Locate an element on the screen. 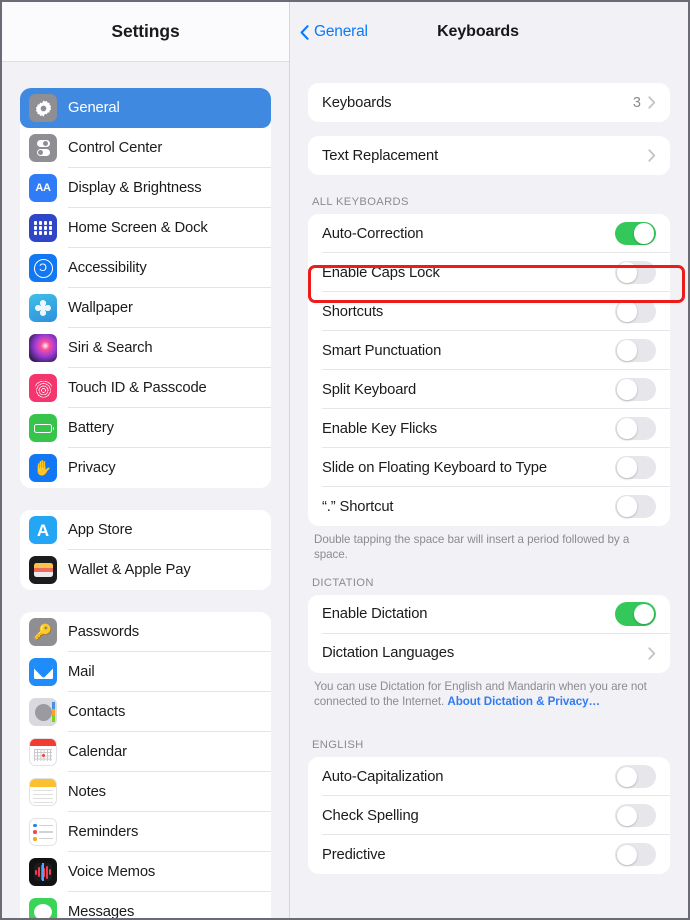  section-header-english: ENGLISH is located at coordinates (338, 745).